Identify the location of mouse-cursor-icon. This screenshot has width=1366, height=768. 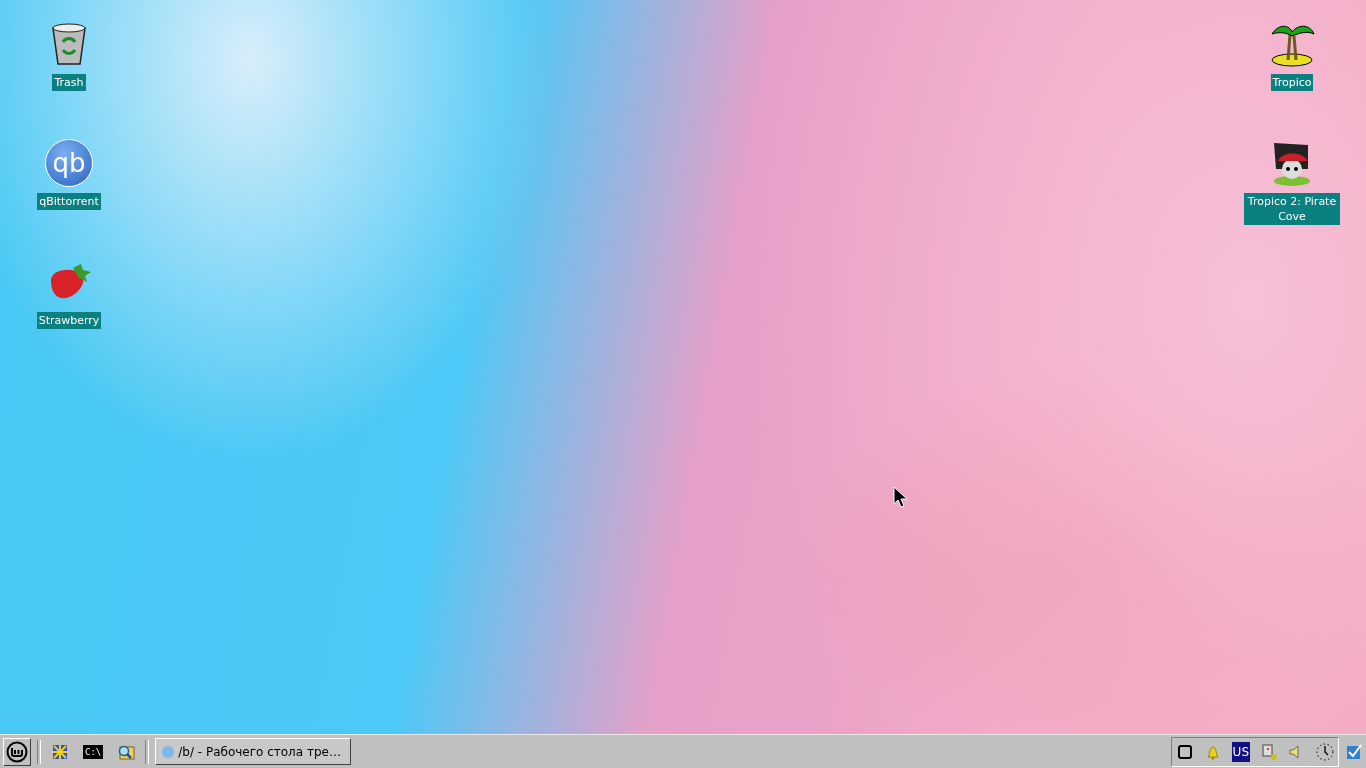
(901, 497).